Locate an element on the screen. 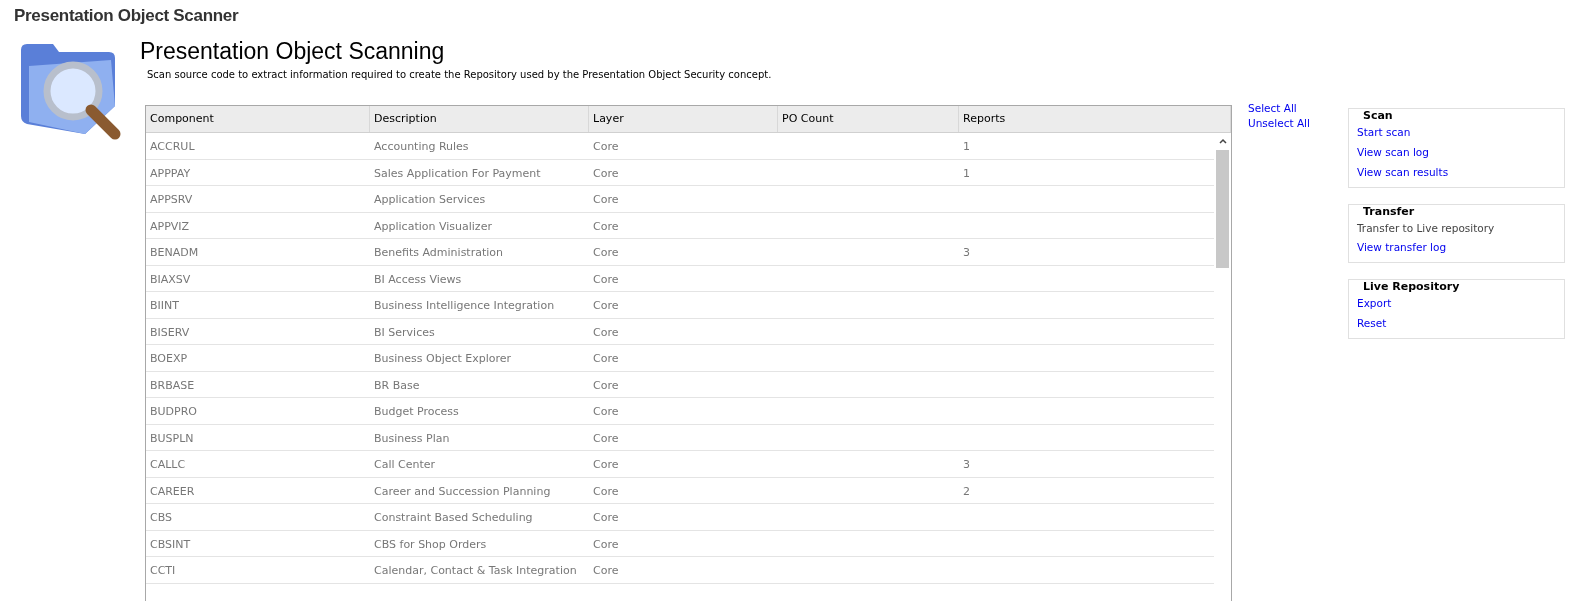 This screenshot has height=601, width=1595. table-cell-text: 2 is located at coordinates (966, 491).